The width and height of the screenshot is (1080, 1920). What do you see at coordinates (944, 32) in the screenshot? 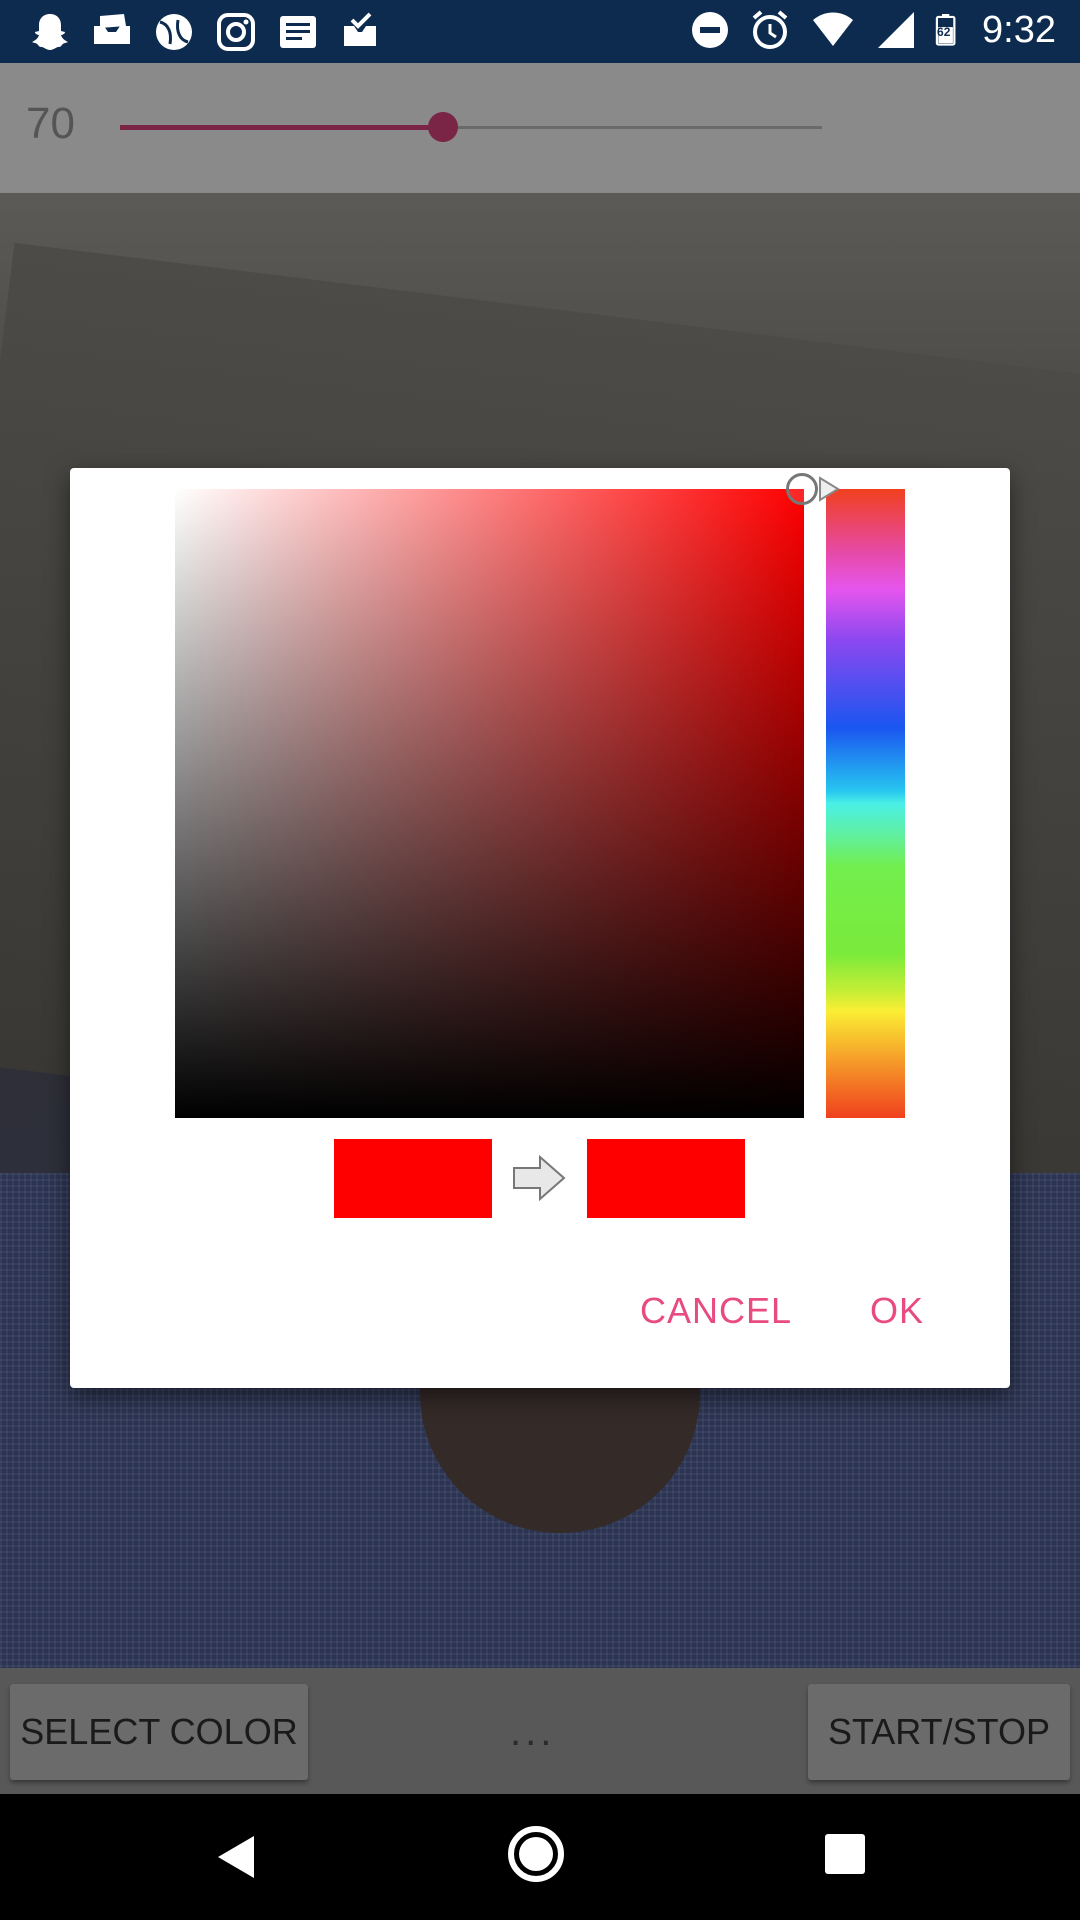
I see `battery-level: 62` at bounding box center [944, 32].